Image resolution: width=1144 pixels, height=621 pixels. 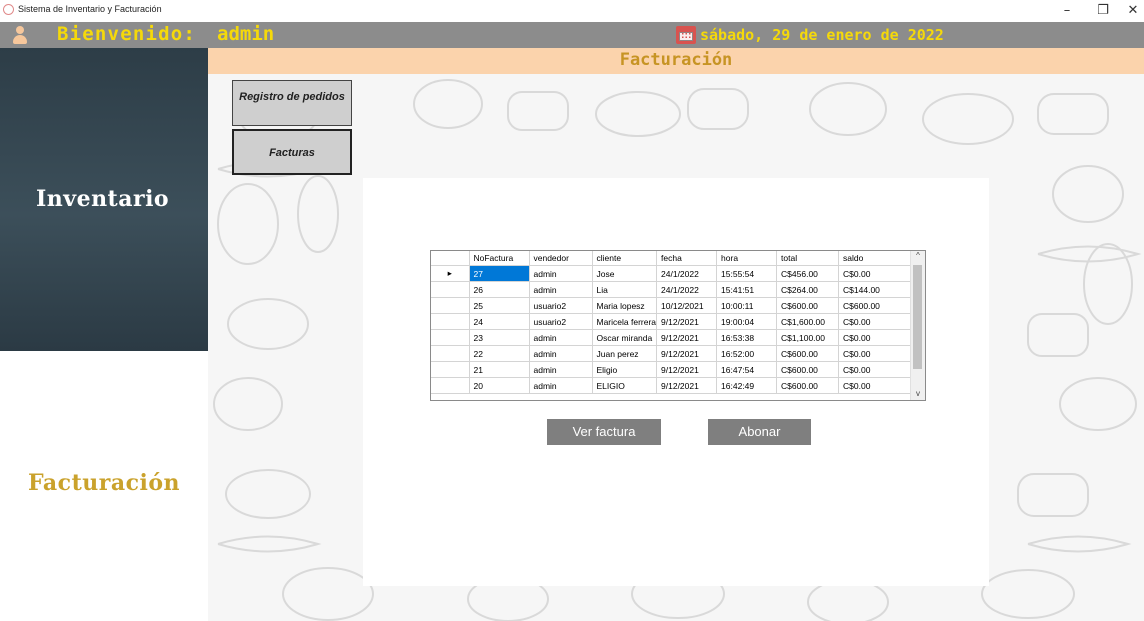 I want to click on table-cell: 16:52:00, so click(x=747, y=353).